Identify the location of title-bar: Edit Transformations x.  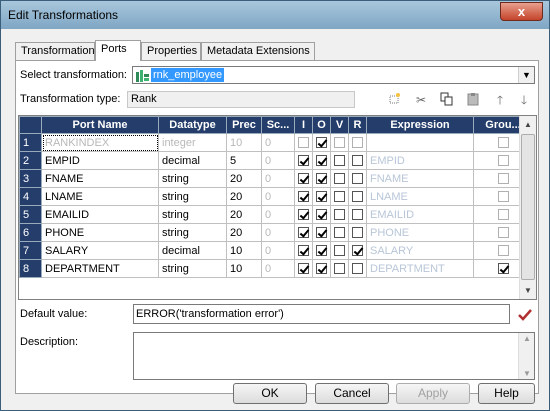
(275, 15).